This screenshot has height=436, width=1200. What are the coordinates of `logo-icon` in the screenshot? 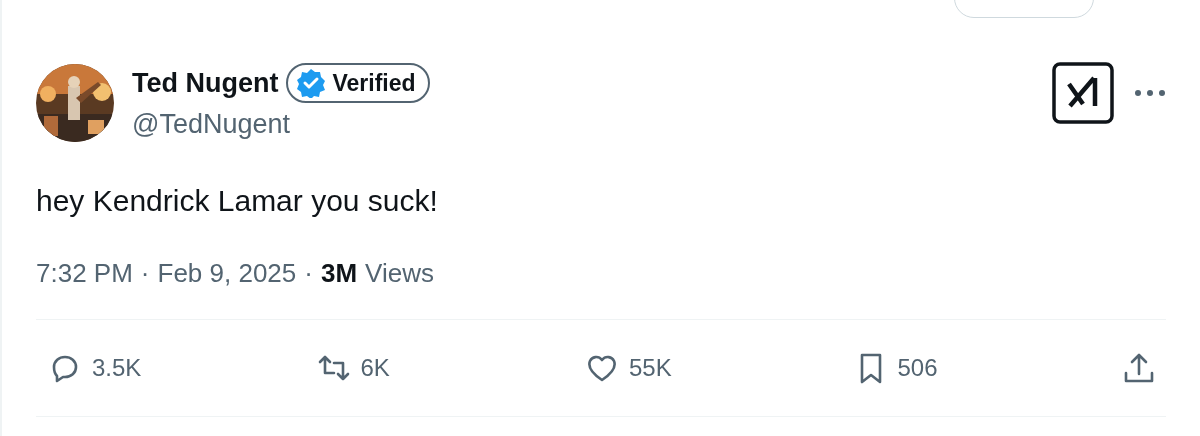 It's located at (1083, 93).